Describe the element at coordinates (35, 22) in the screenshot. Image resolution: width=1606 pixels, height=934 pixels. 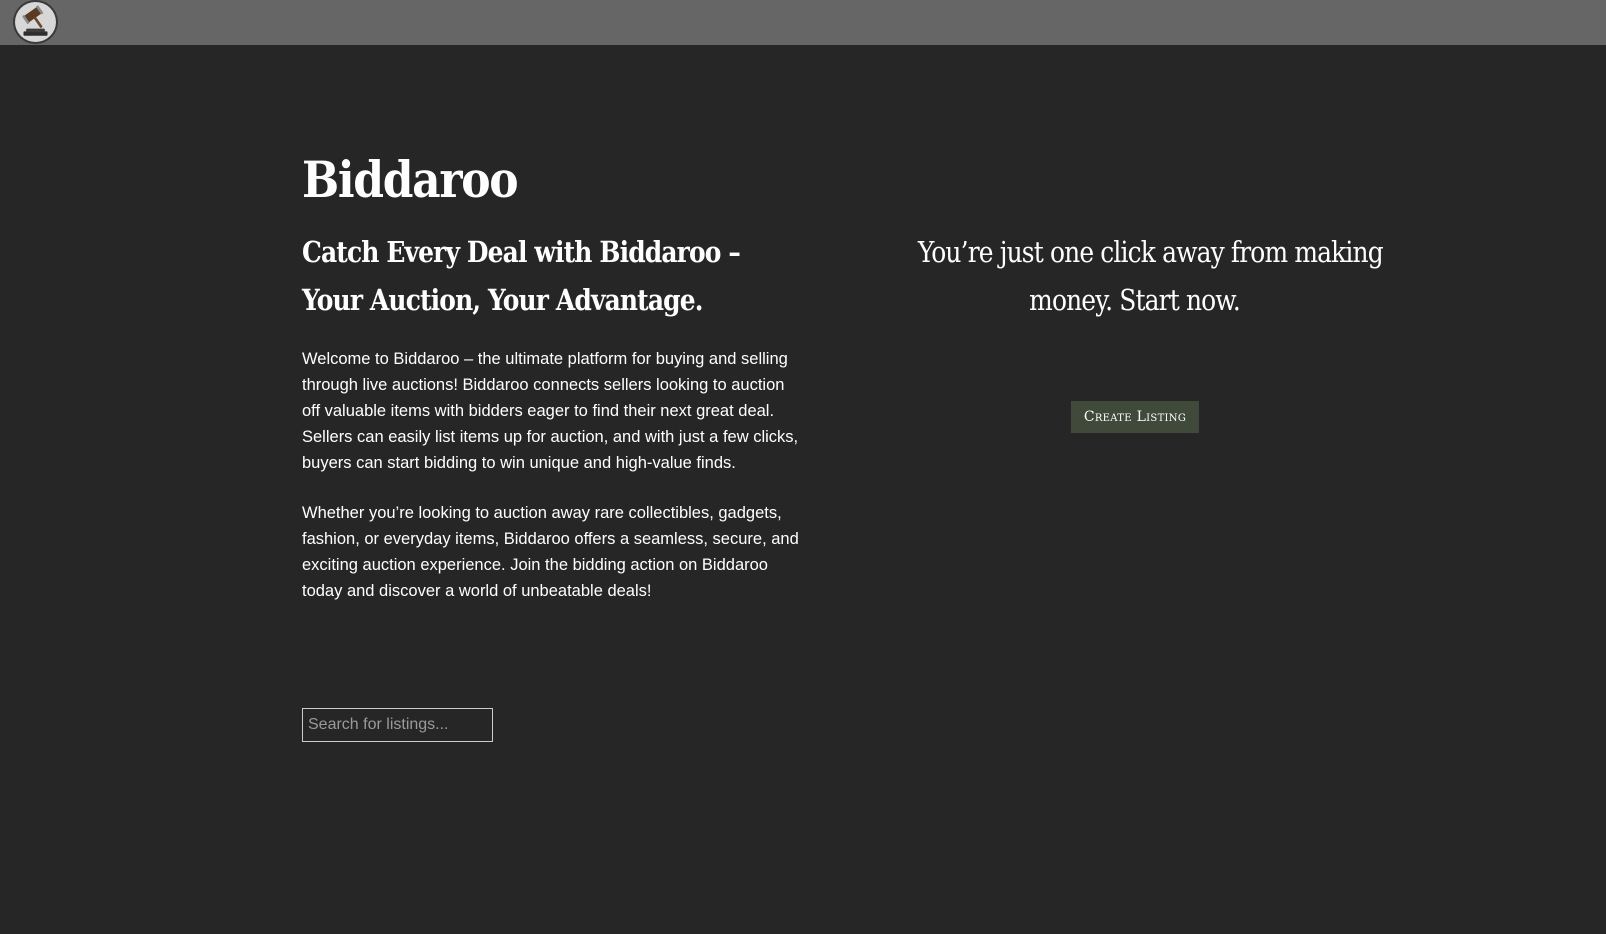
I see `gavel-icon` at that location.